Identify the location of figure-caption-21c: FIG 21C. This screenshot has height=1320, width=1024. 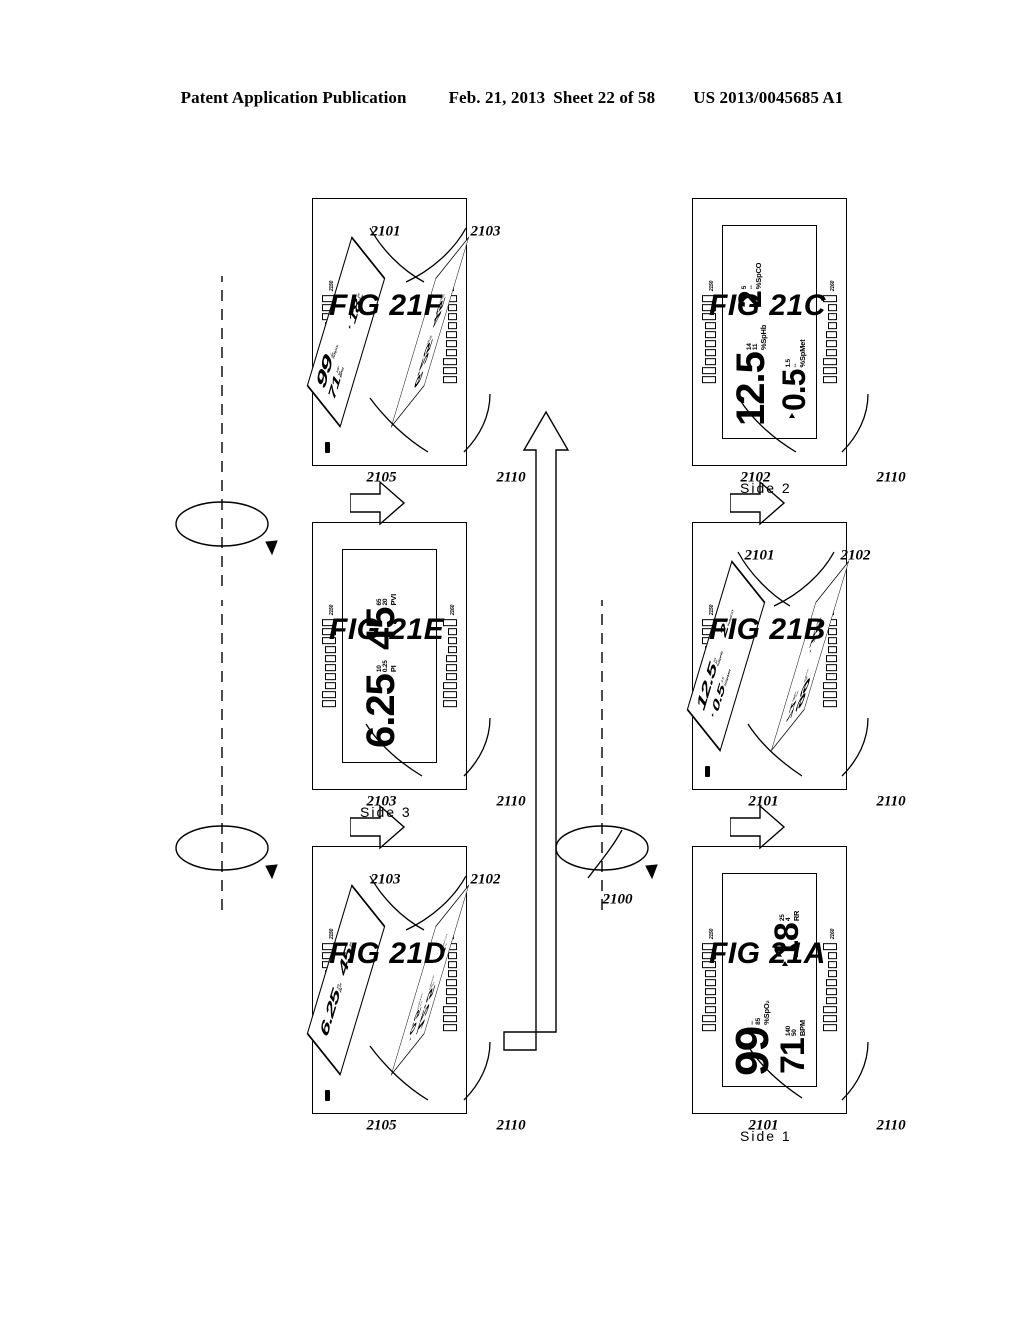
(767, 305).